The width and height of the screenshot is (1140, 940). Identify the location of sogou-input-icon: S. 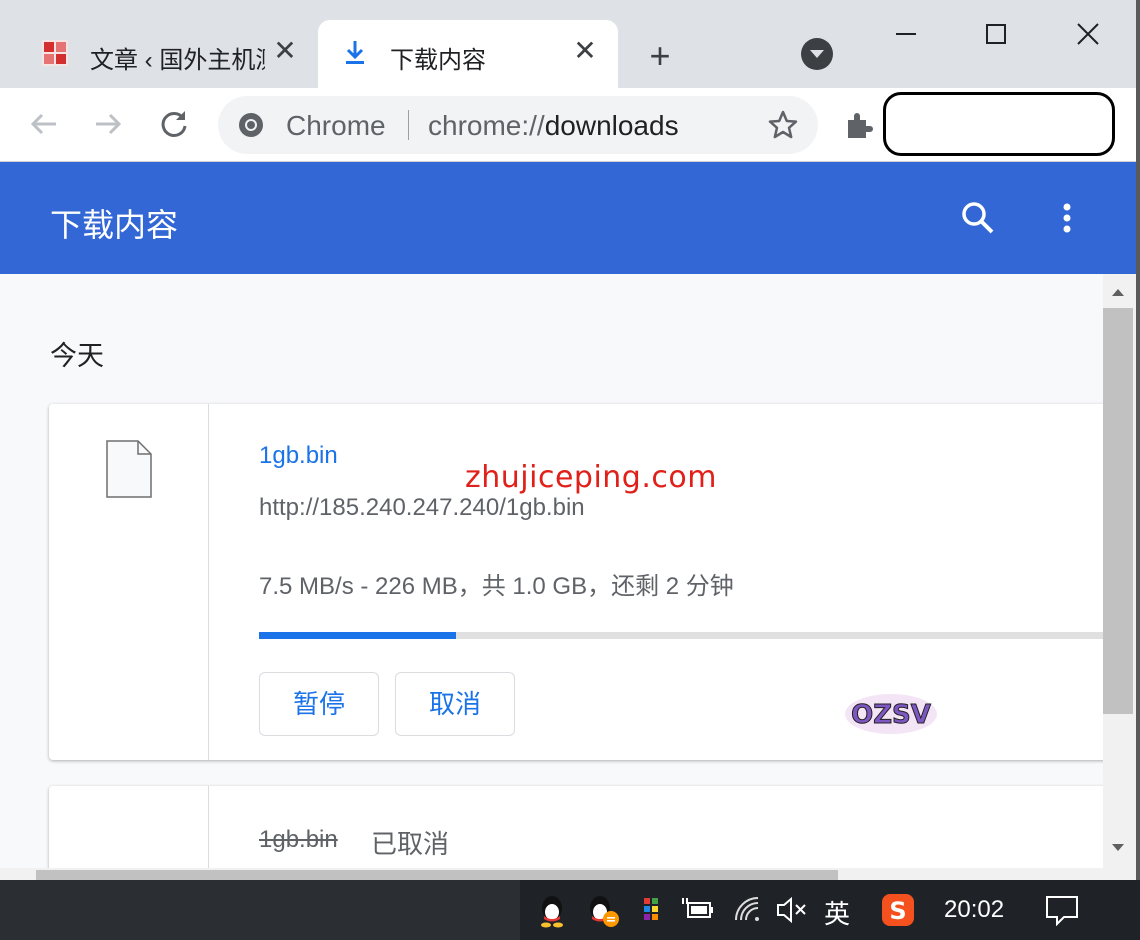
(898, 910).